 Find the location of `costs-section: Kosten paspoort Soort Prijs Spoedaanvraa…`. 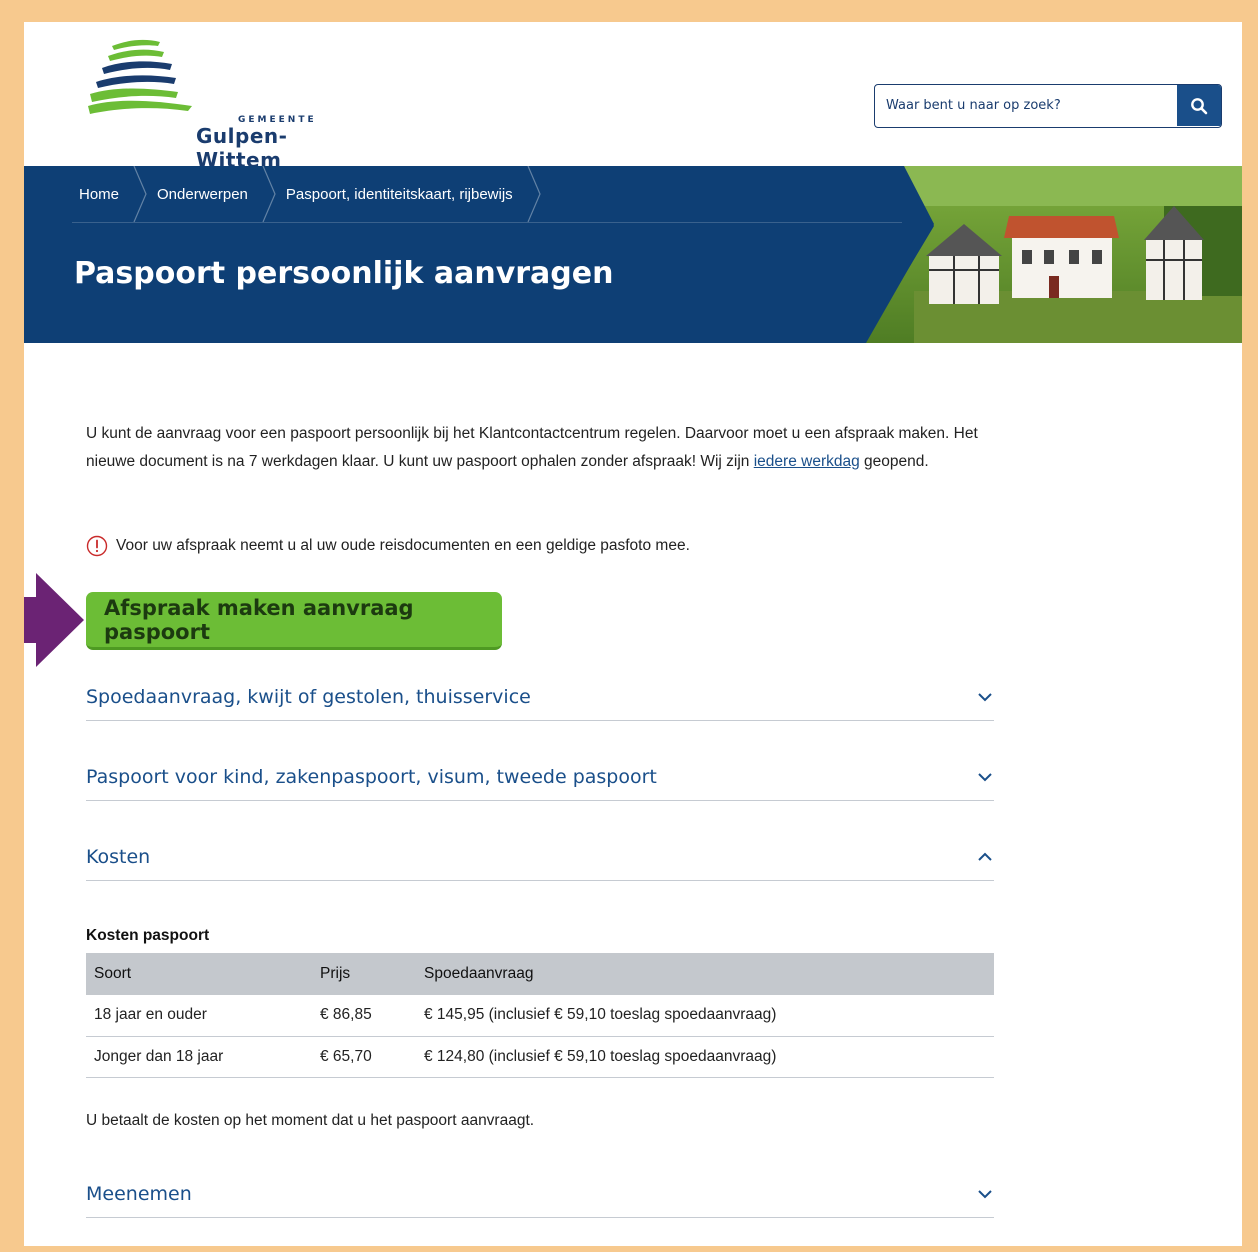

costs-section: Kosten paspoort Soort Prijs Spoedaanvraa… is located at coordinates (540, 1002).